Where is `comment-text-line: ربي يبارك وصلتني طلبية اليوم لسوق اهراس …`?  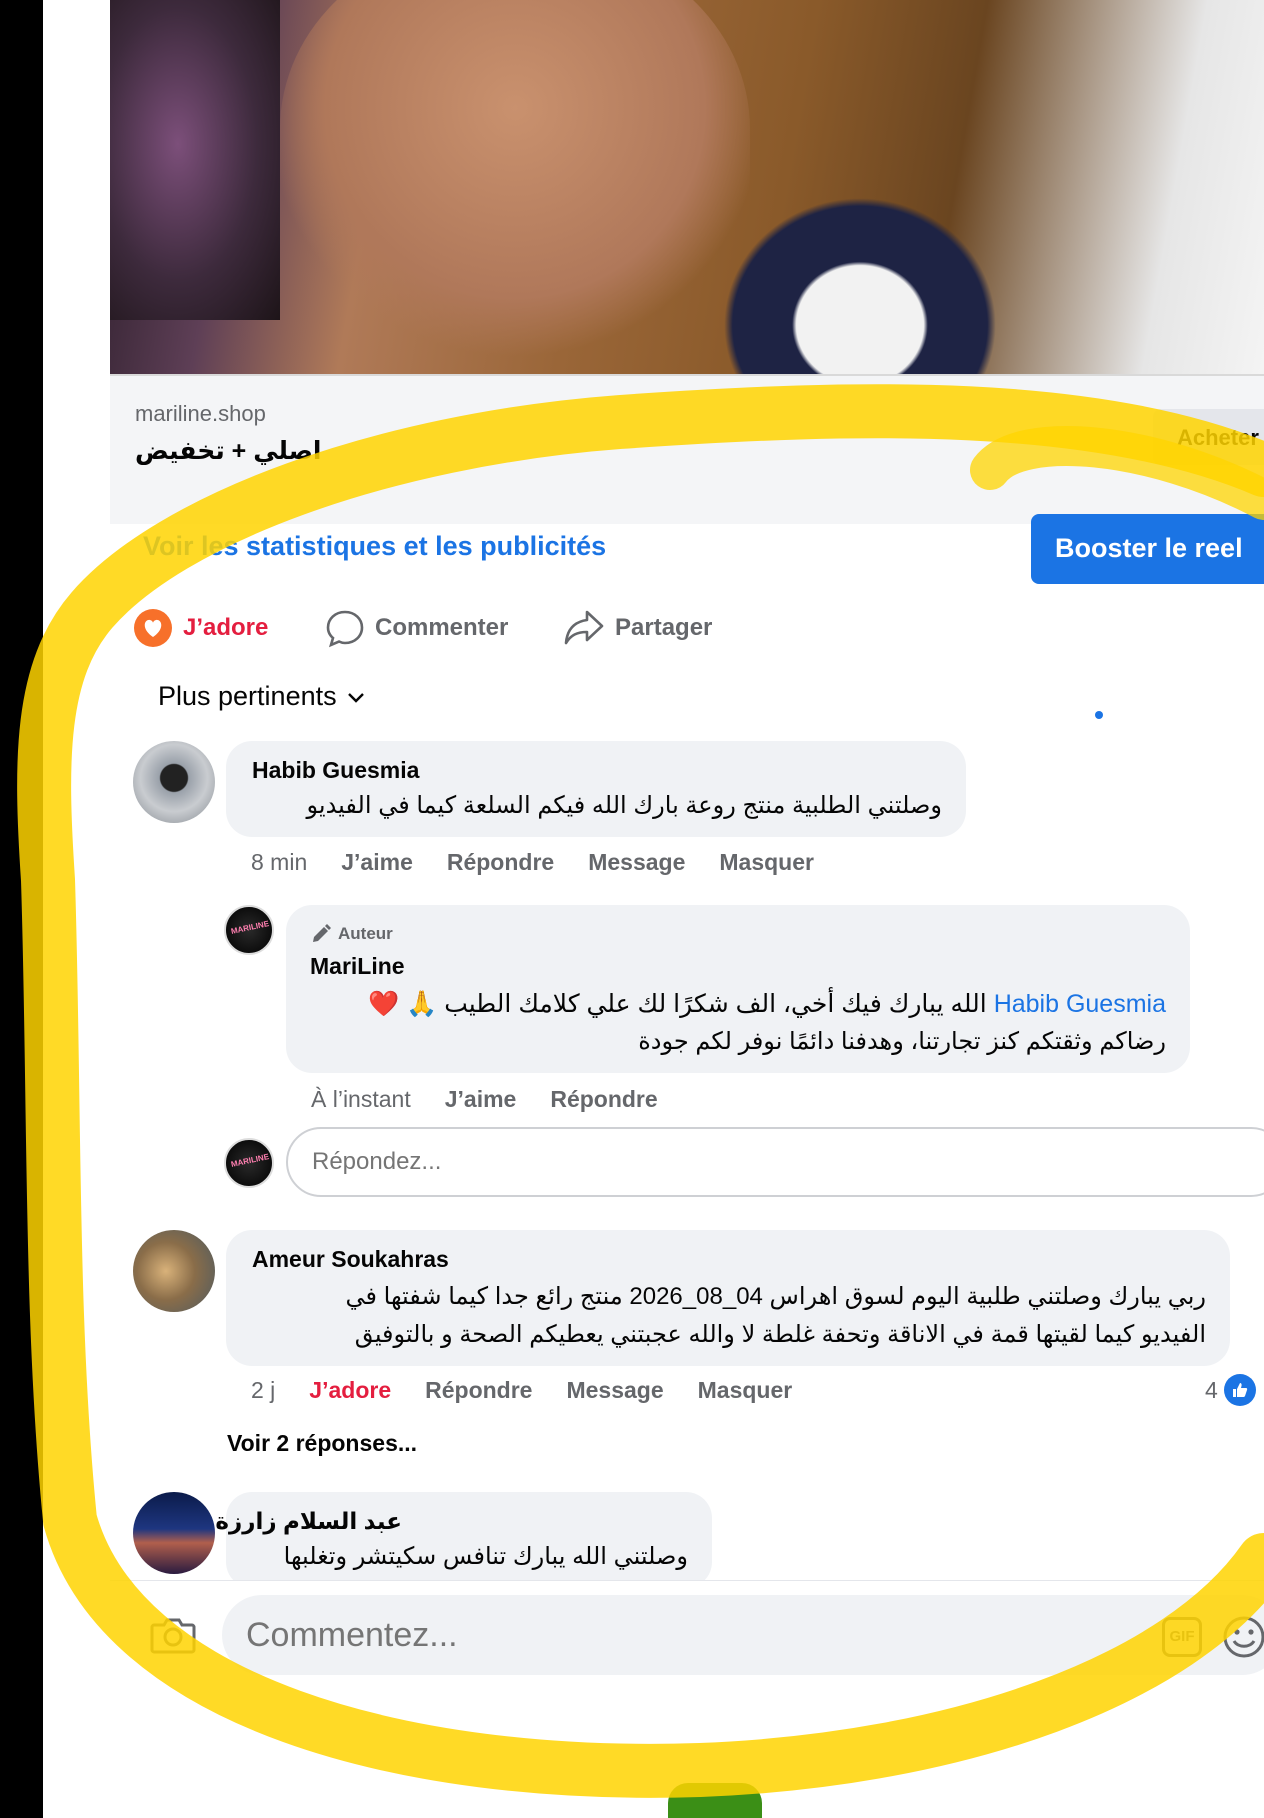 comment-text-line: ربي يبارك وصلتني طلبية اليوم لسوق اهراس … is located at coordinates (775, 1296).